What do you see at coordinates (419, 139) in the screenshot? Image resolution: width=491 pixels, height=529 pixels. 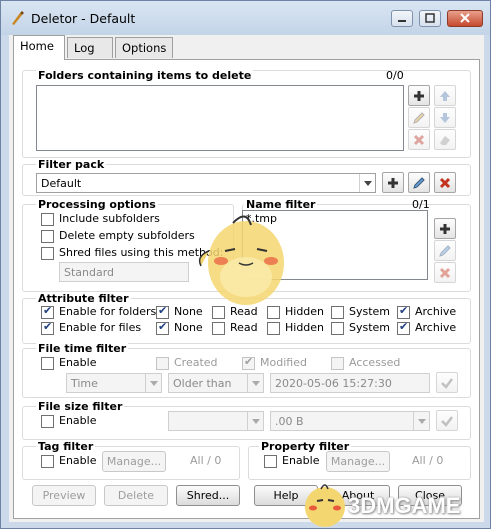 I see `remove-folder-button` at bounding box center [419, 139].